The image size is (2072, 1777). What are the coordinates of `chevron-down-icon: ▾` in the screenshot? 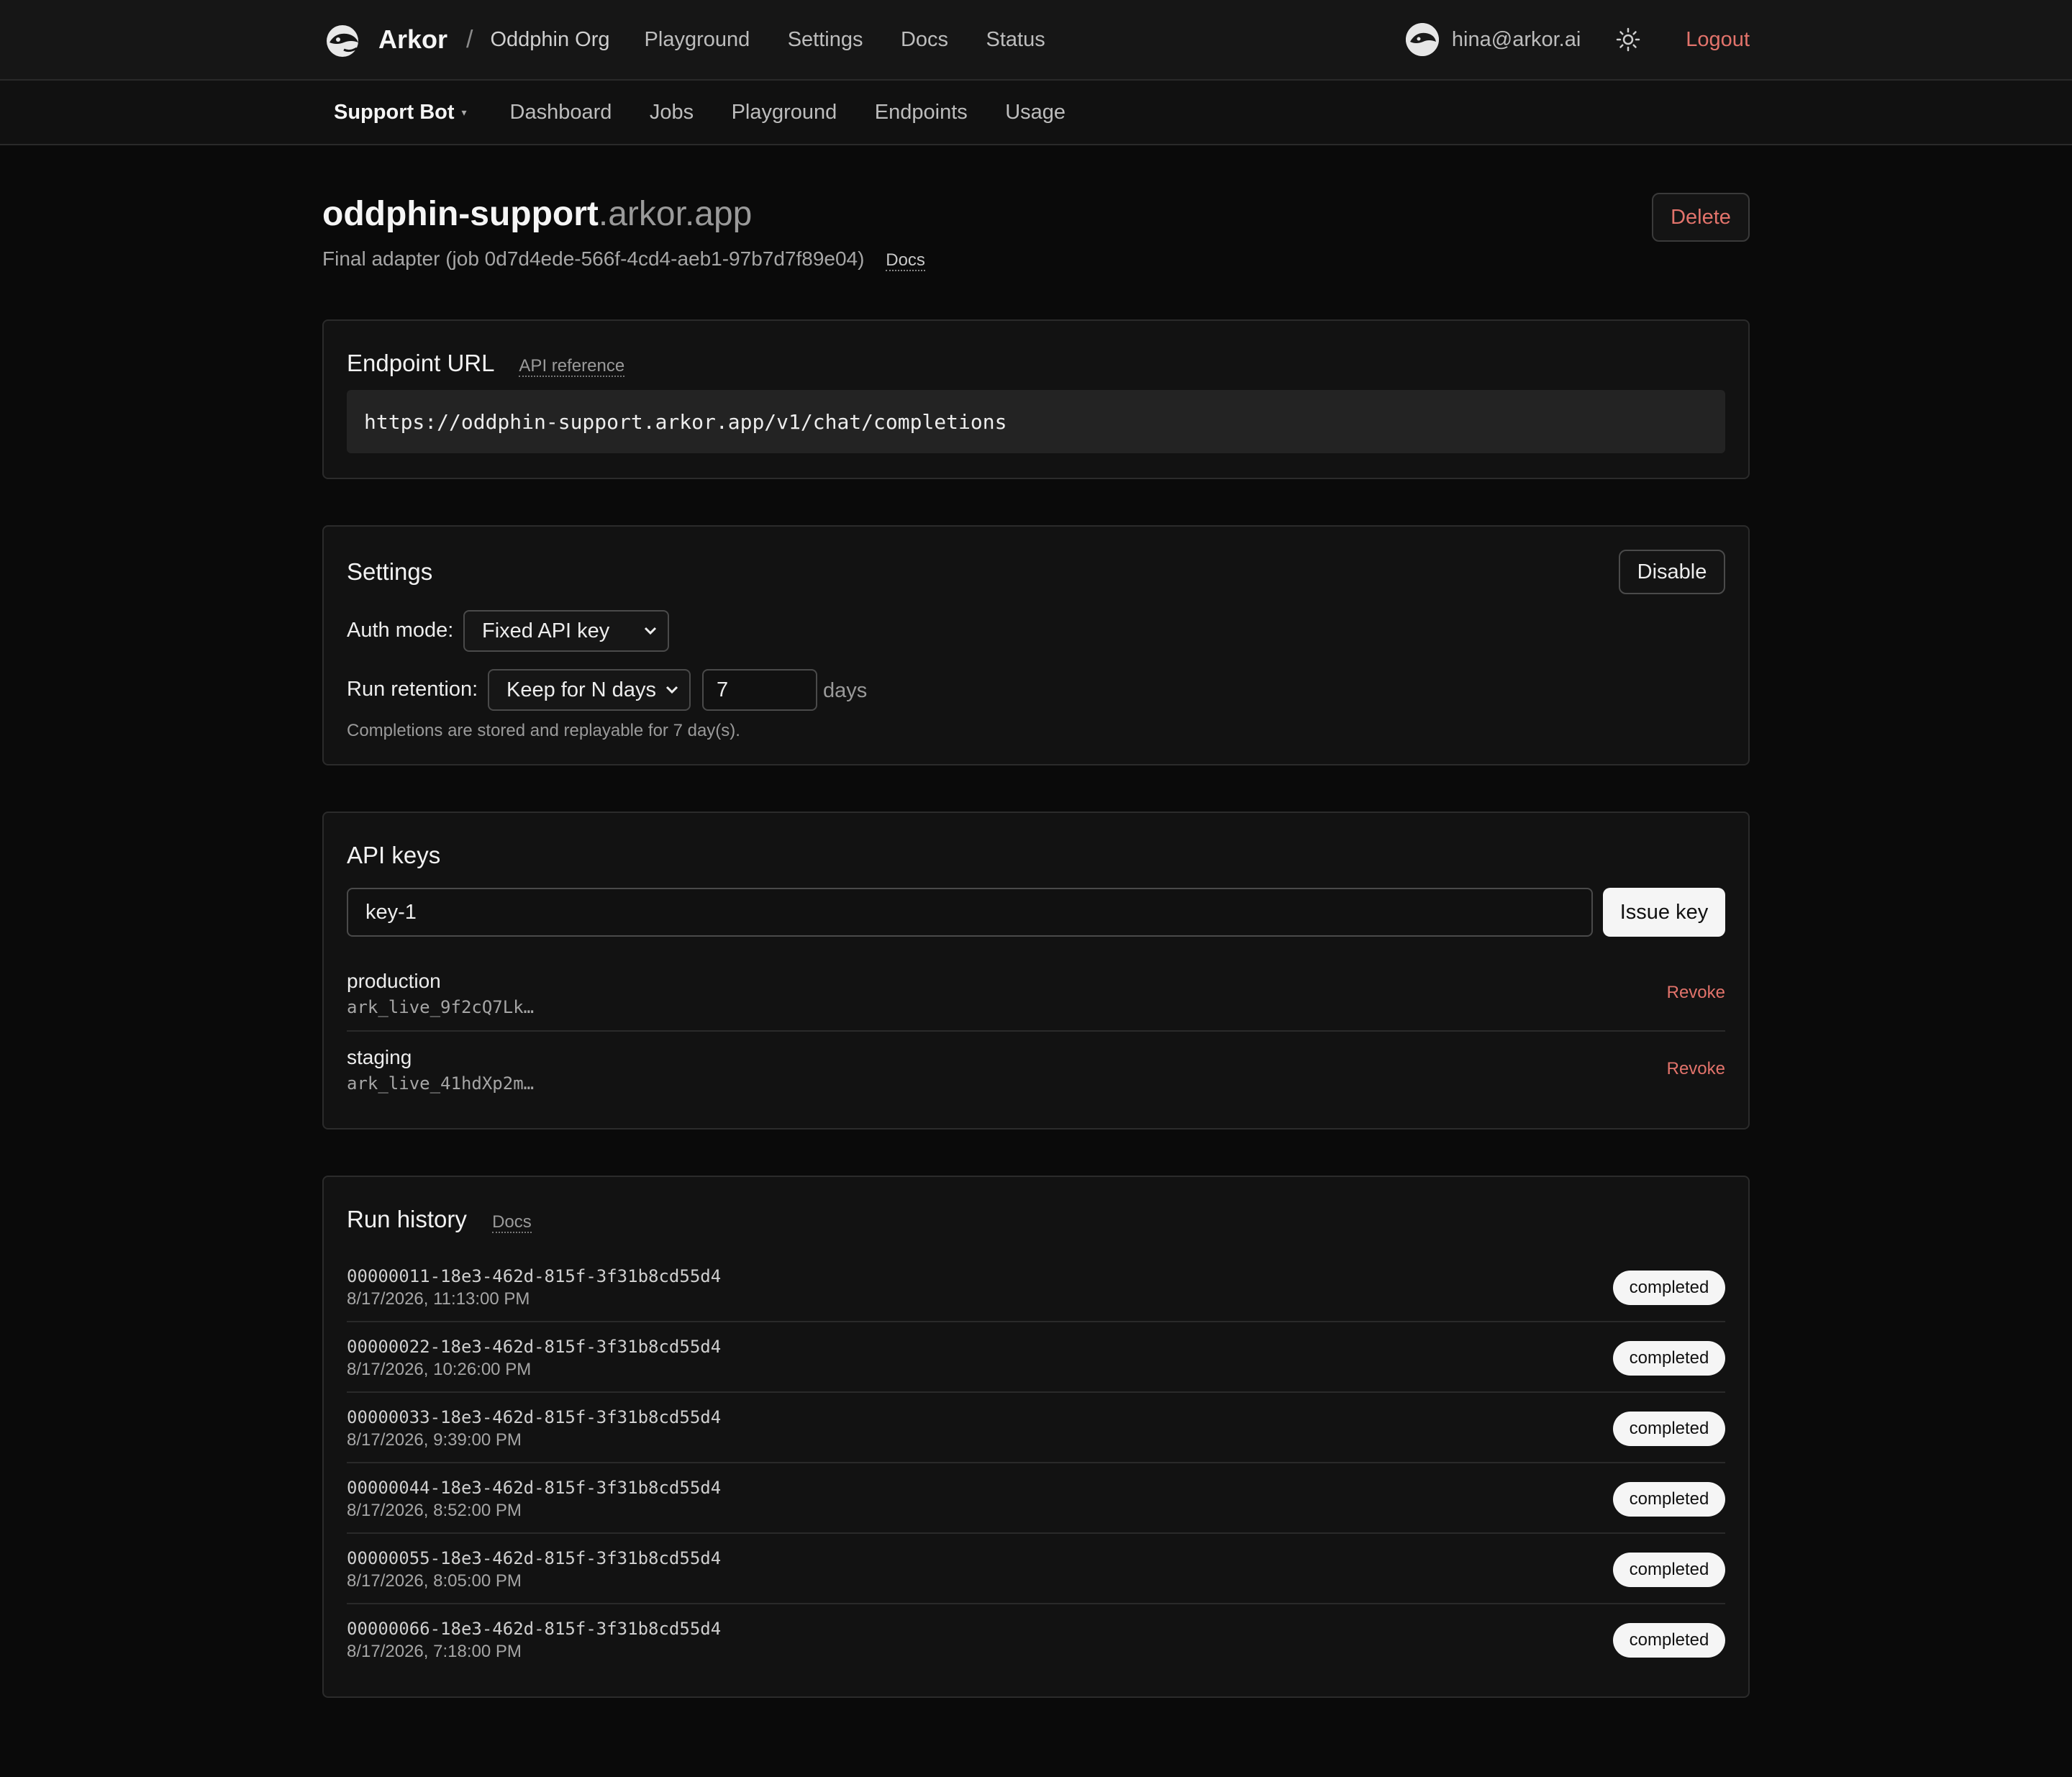 It's located at (465, 112).